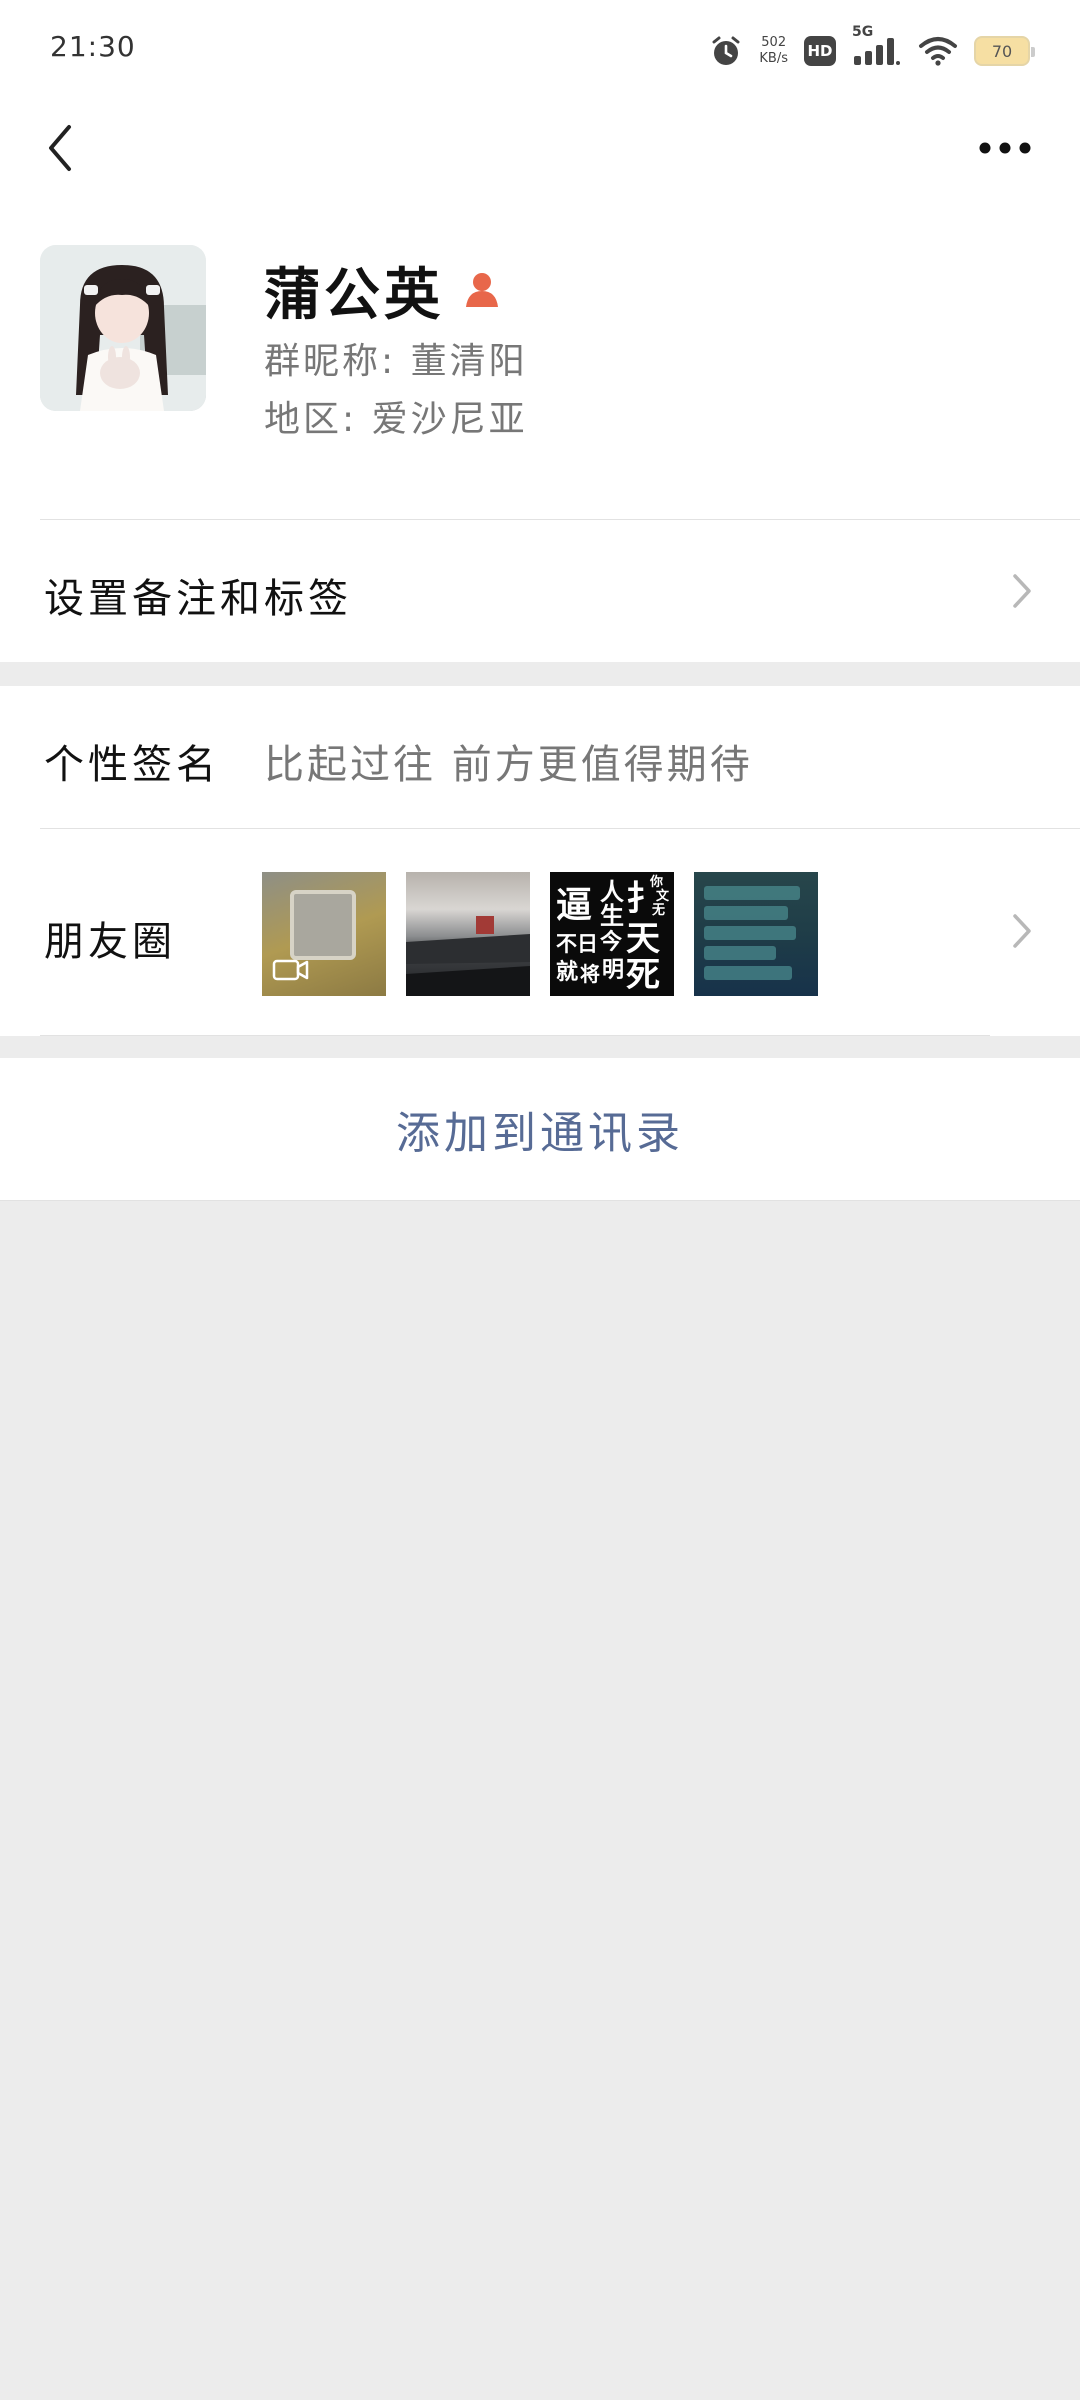 This screenshot has width=1080, height=2400. What do you see at coordinates (663, 896) in the screenshot?
I see `moment-text: 文` at bounding box center [663, 896].